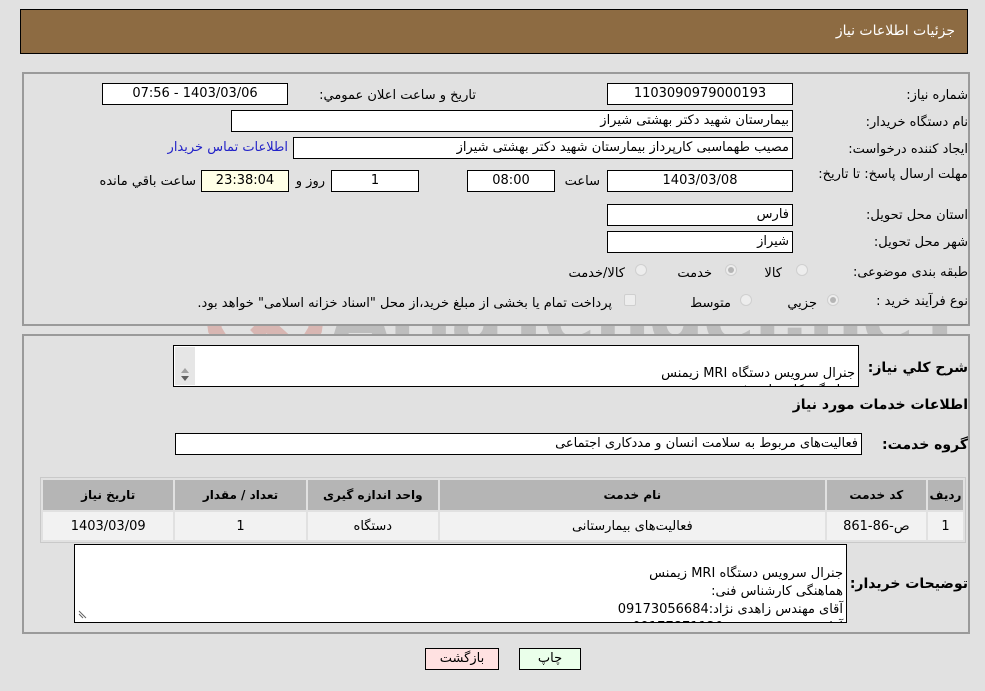 Image resolution: width=985 pixels, height=691 pixels. I want to click on cell-need-date: 1403/03/09, so click(108, 526).